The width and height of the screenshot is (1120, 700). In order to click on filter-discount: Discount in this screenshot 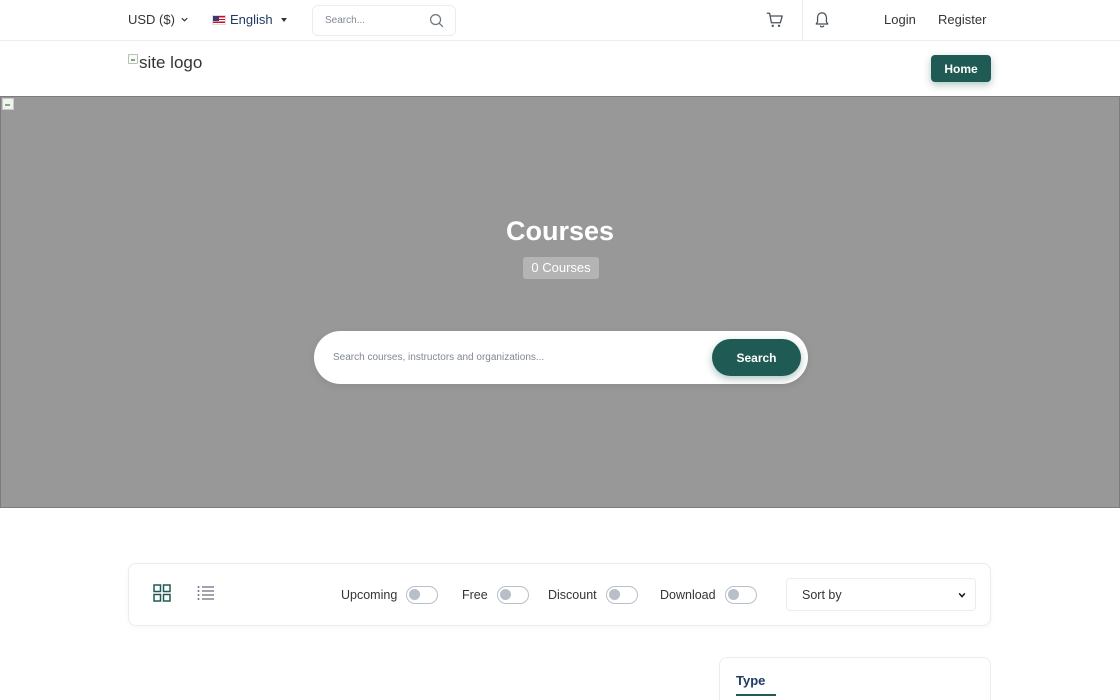, I will do `click(593, 594)`.